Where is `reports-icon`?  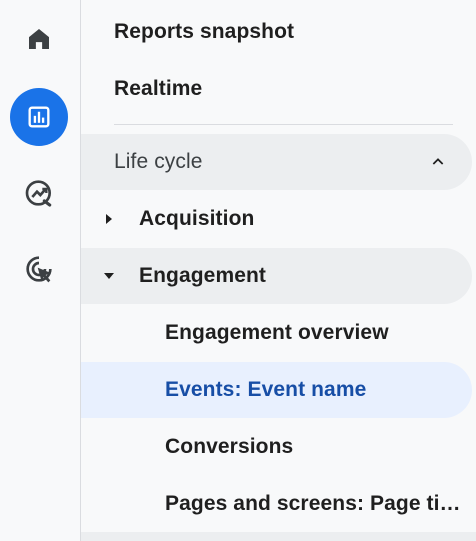 reports-icon is located at coordinates (39, 117).